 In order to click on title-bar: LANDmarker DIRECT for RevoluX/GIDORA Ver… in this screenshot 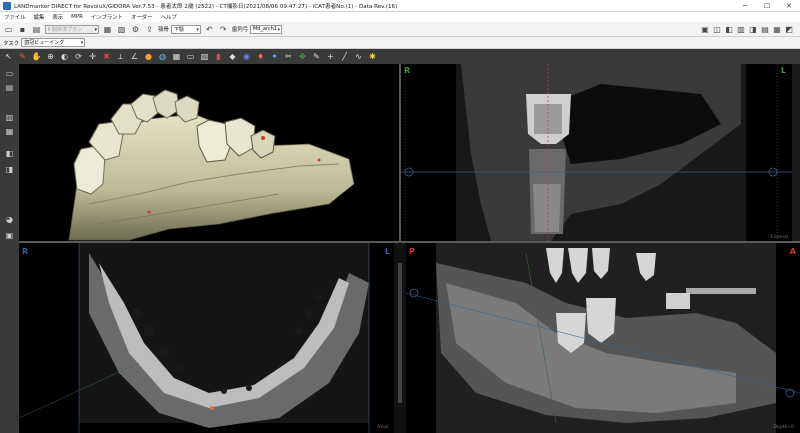, I will do `click(400, 6)`.